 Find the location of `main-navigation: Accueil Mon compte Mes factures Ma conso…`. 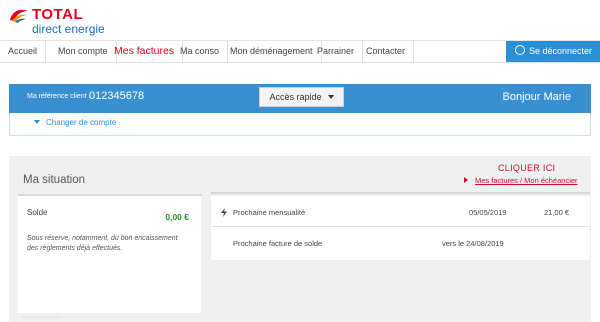

main-navigation: Accueil Mon compte Mes factures Ma conso… is located at coordinates (300, 51).